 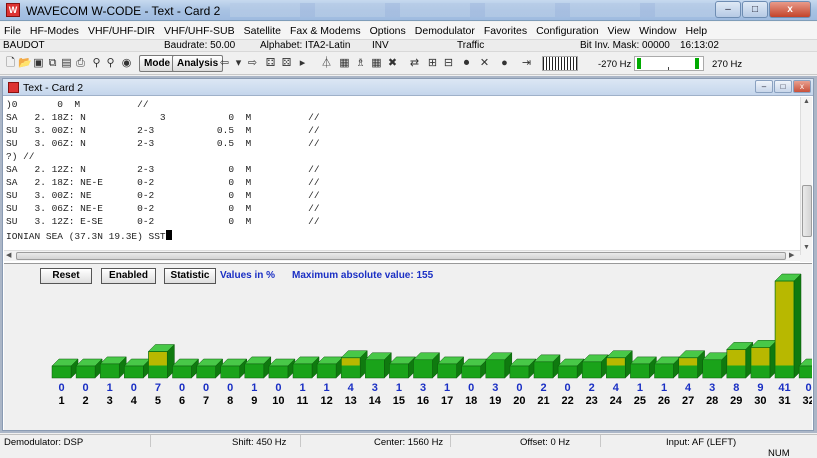 What do you see at coordinates (791, 255) in the screenshot?
I see `scroll-right-icon: ▶` at bounding box center [791, 255].